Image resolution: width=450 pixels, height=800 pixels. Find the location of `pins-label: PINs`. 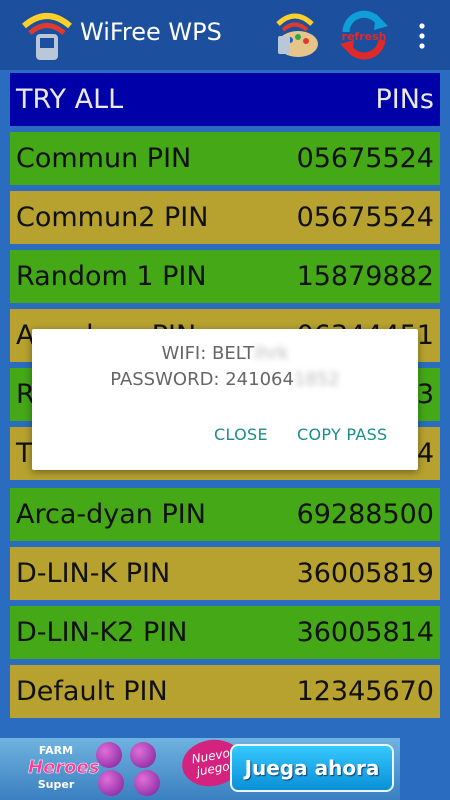

pins-label: PINs is located at coordinates (404, 99).